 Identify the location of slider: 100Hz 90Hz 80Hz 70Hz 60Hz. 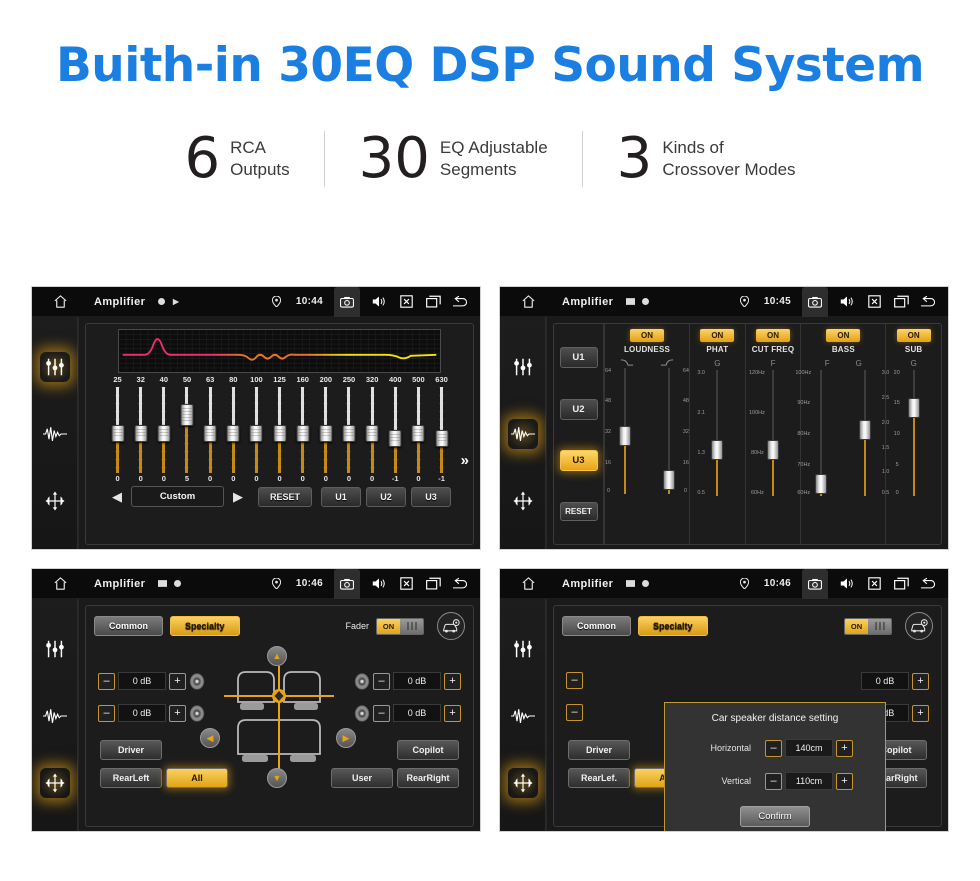
(818, 435).